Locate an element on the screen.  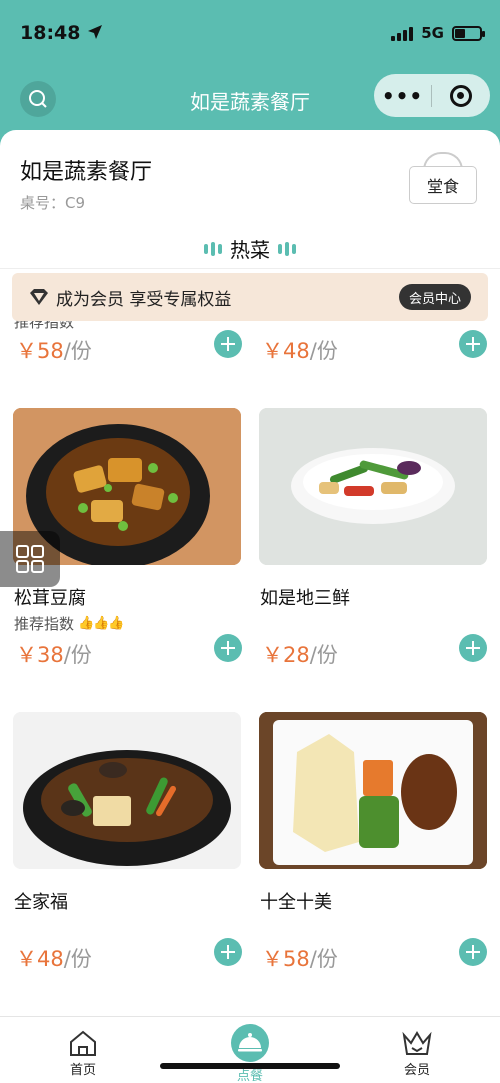
dish-name: 十全十美 is located at coordinates (296, 902).